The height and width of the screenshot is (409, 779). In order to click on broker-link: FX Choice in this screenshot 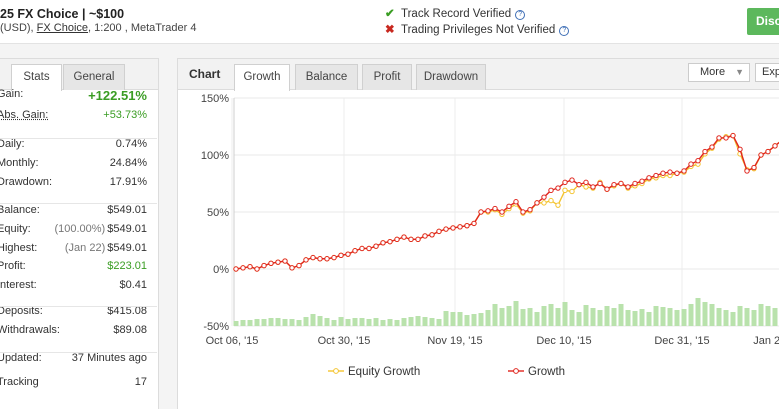, I will do `click(62, 28)`.